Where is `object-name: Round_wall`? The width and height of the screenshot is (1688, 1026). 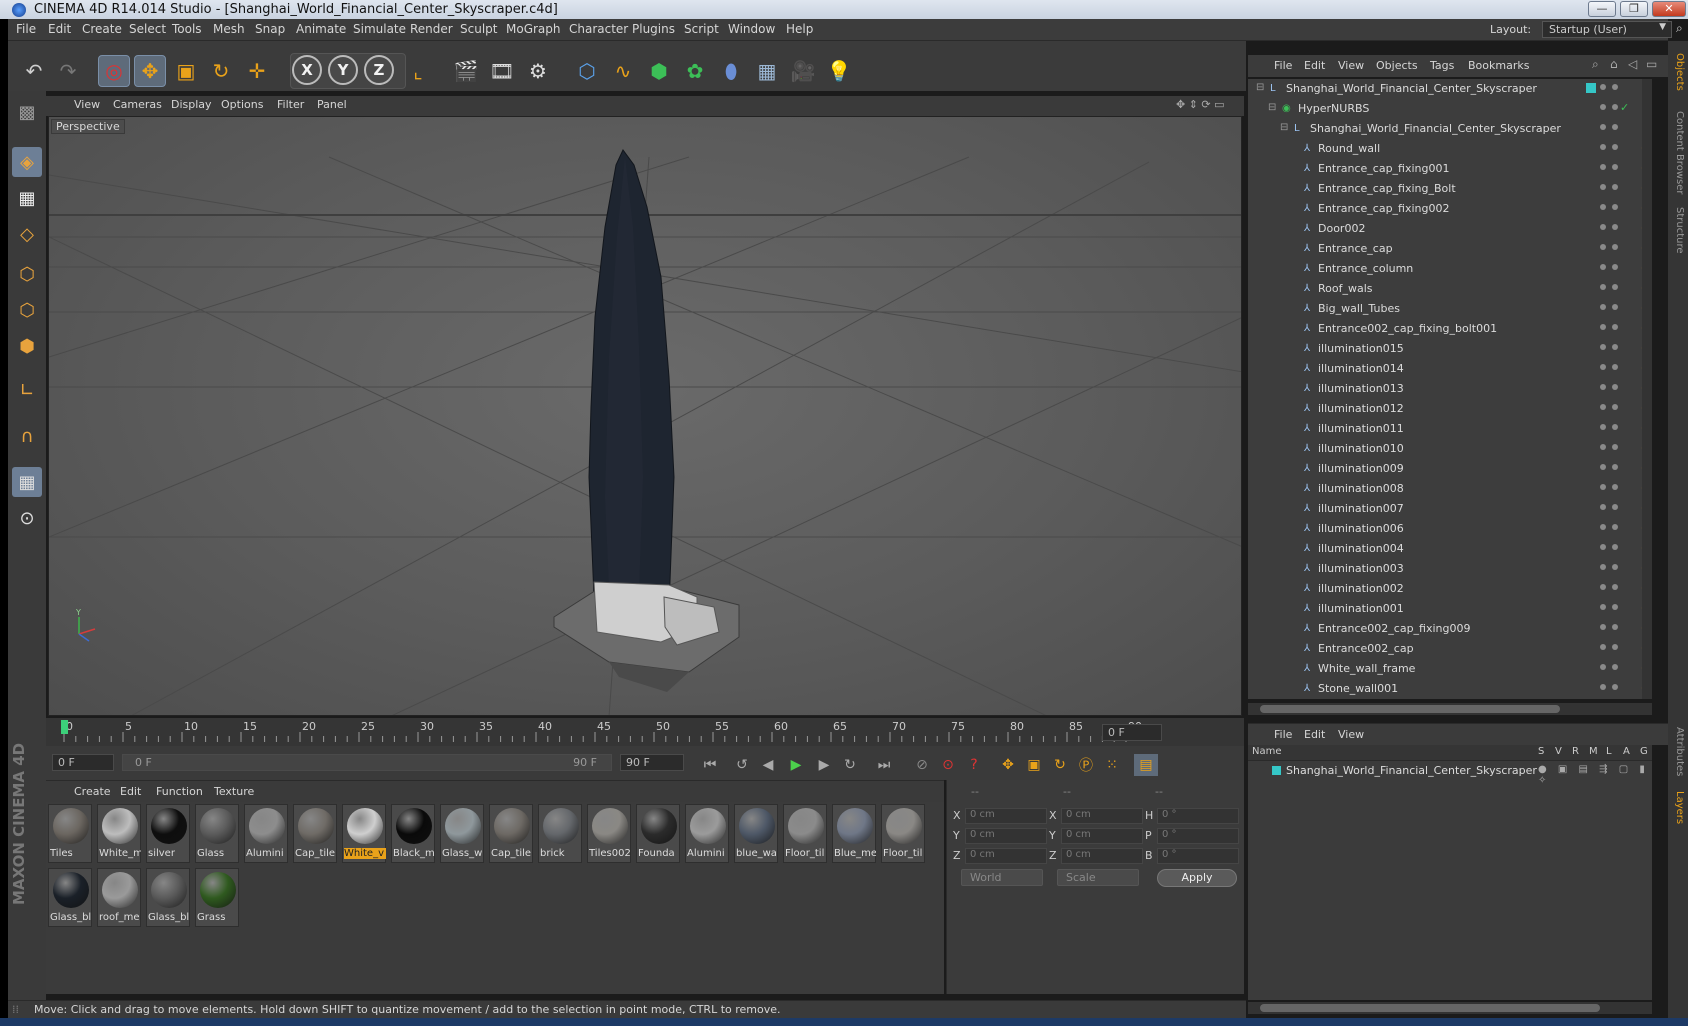 object-name: Round_wall is located at coordinates (1349, 148).